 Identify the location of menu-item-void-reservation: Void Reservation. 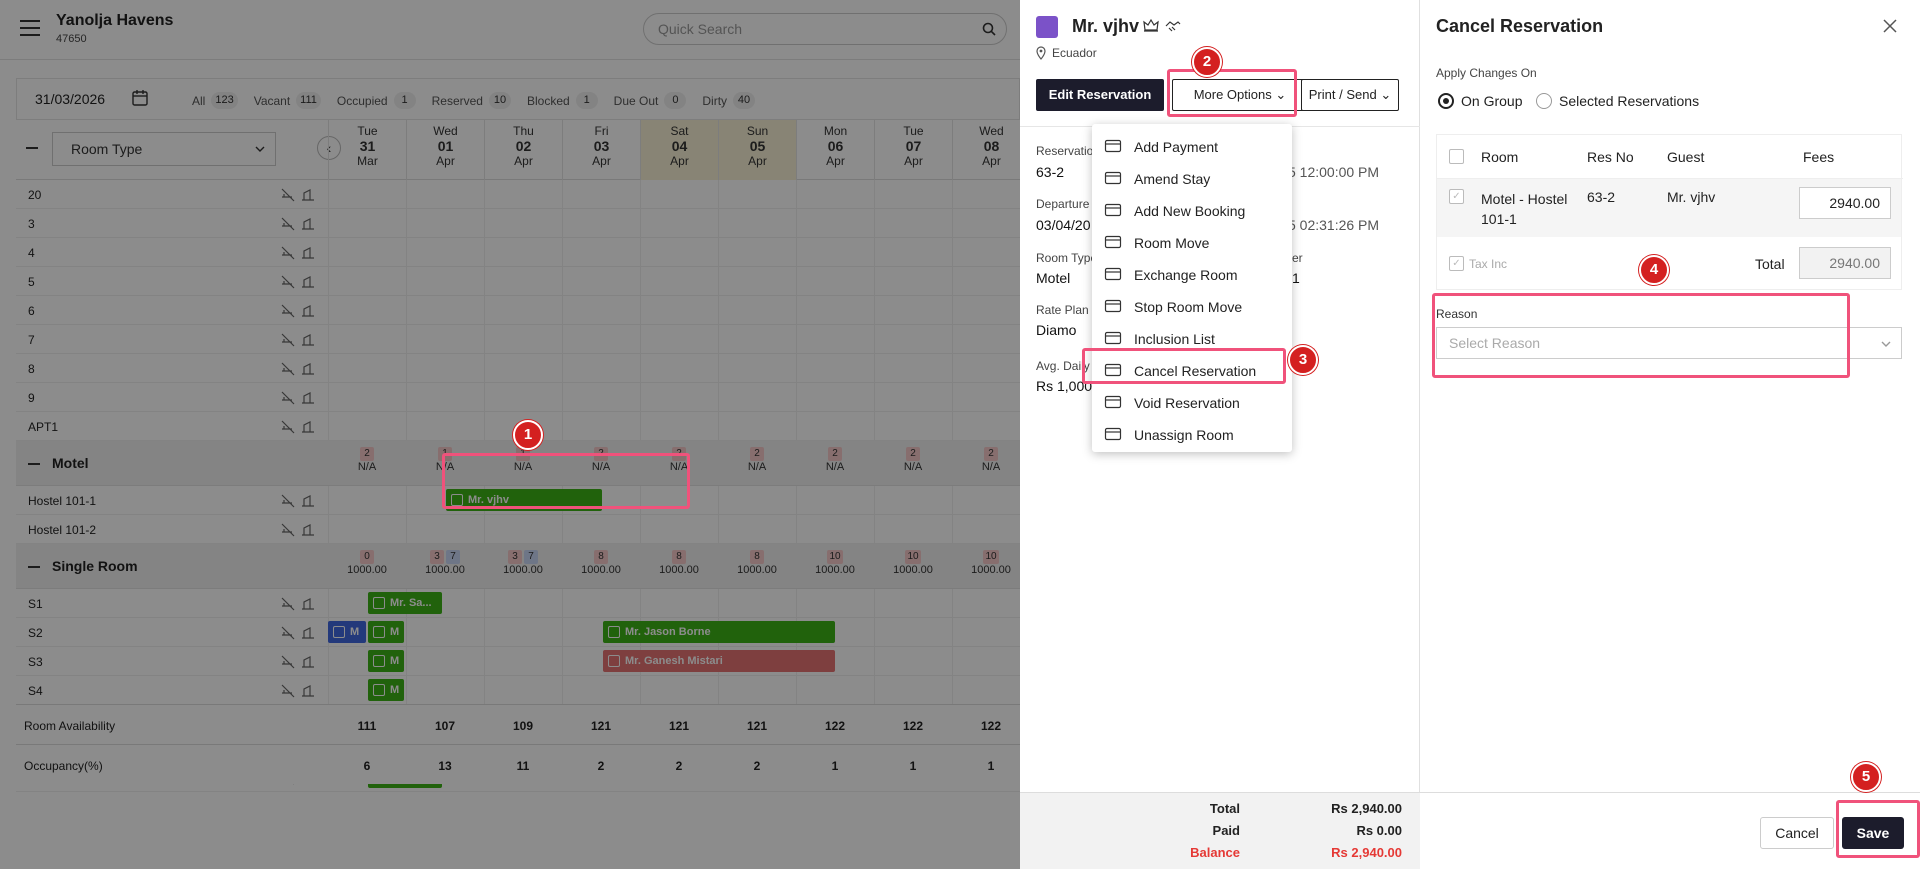
(1192, 402).